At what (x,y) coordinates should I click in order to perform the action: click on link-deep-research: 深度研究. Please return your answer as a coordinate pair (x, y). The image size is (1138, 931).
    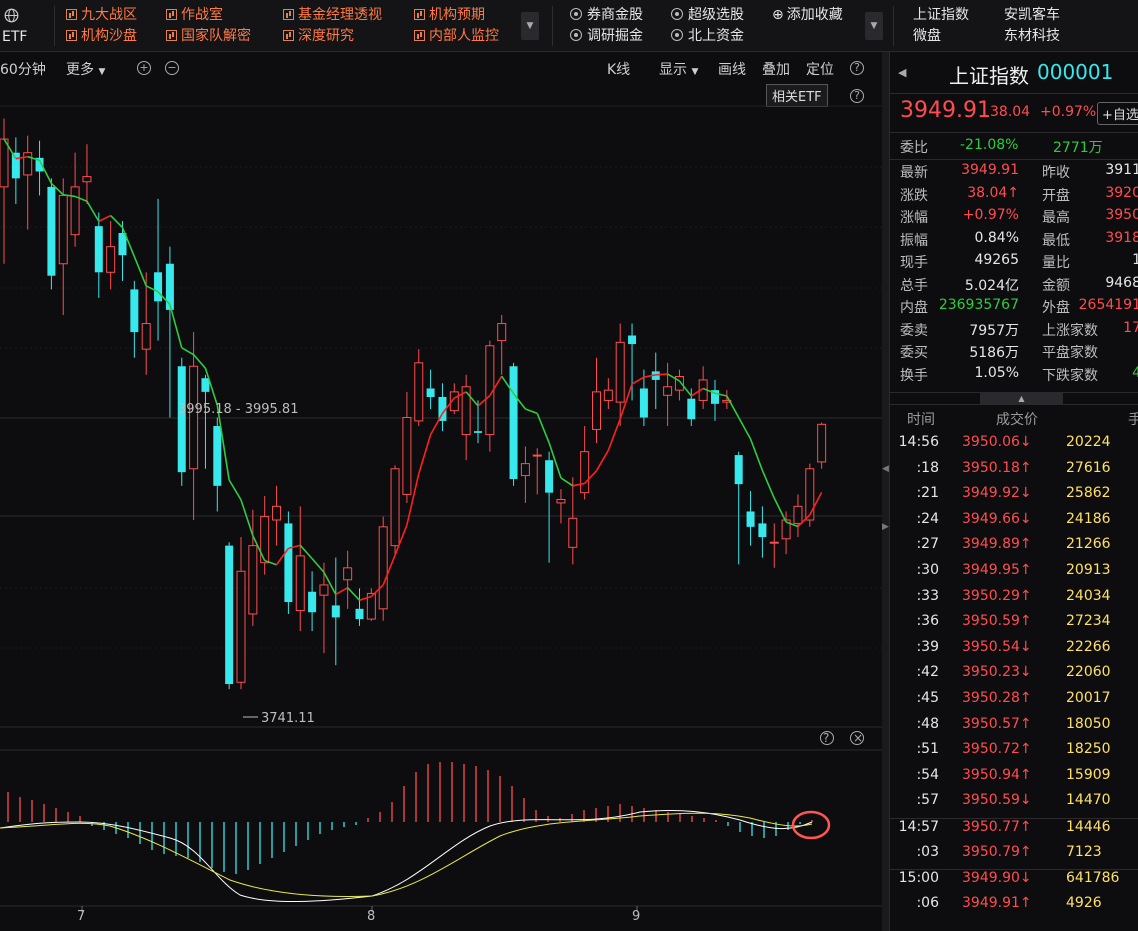
    Looking at the image, I should click on (318, 36).